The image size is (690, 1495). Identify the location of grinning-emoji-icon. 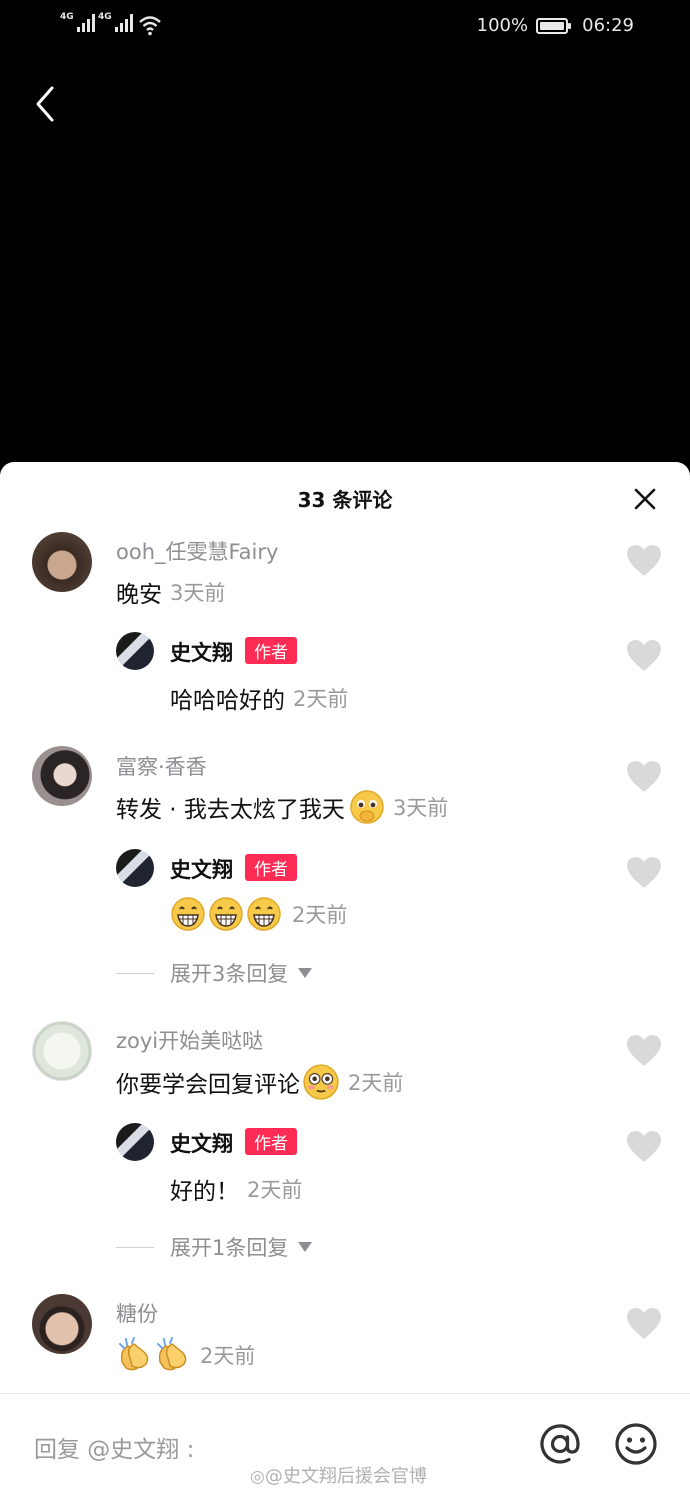
(226, 914).